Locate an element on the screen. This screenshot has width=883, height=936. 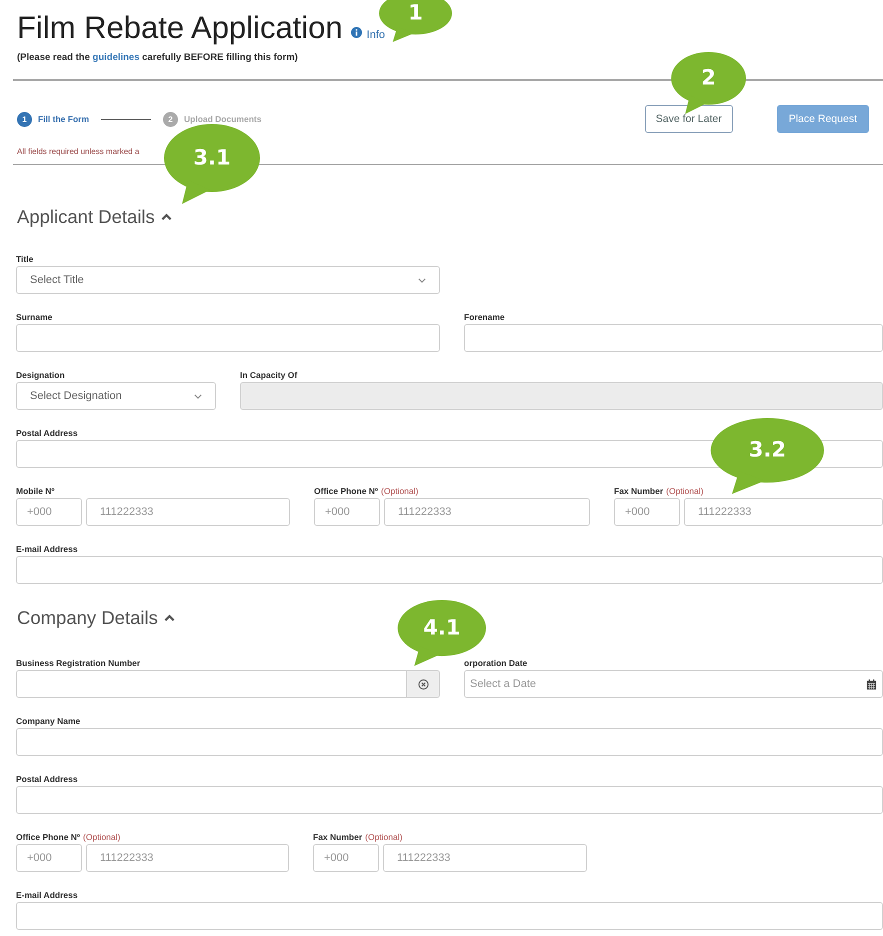
info-icon is located at coordinates (356, 32).